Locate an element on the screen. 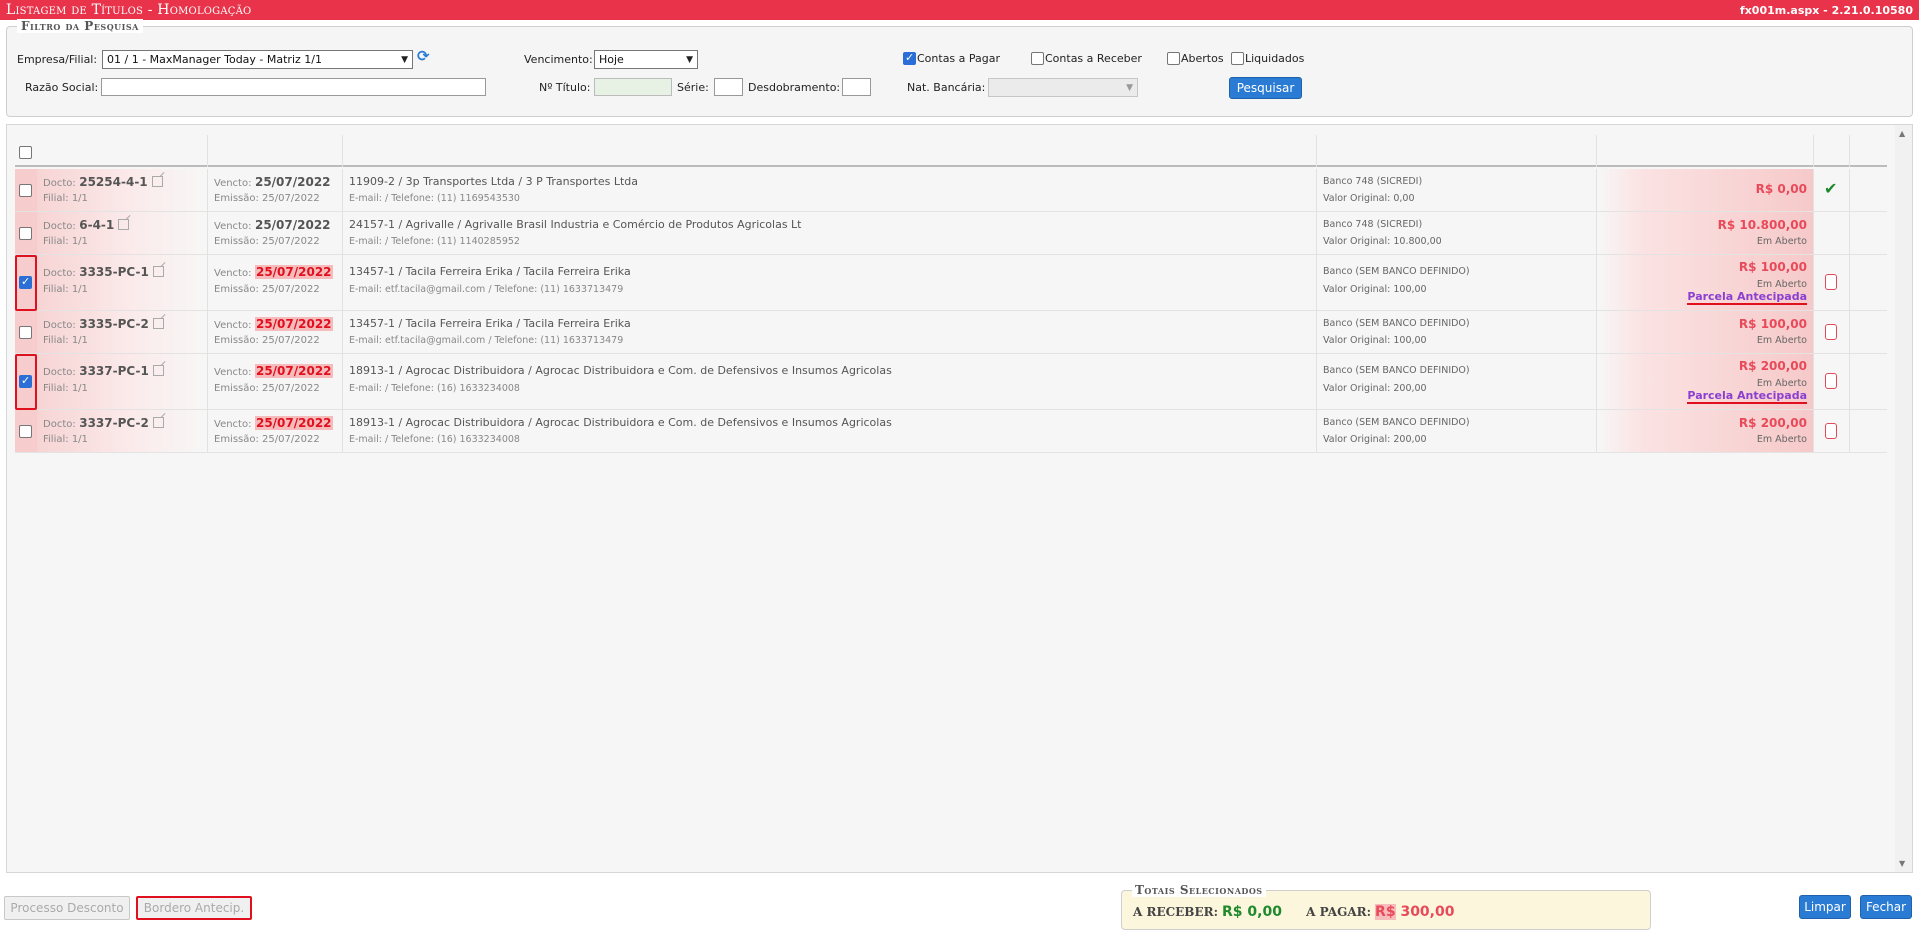 This screenshot has width=1919, height=938. refresh-icon: ⟳ is located at coordinates (423, 56).